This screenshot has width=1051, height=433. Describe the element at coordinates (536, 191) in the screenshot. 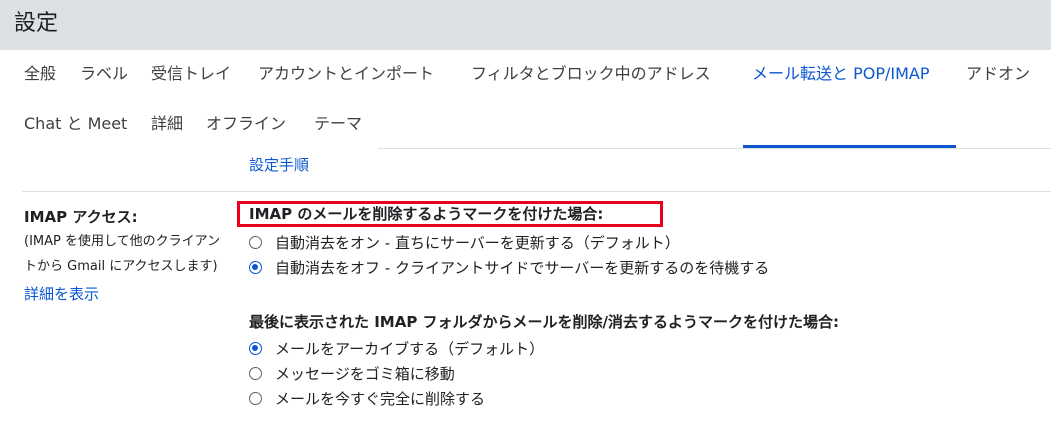

I see `section-divider` at that location.